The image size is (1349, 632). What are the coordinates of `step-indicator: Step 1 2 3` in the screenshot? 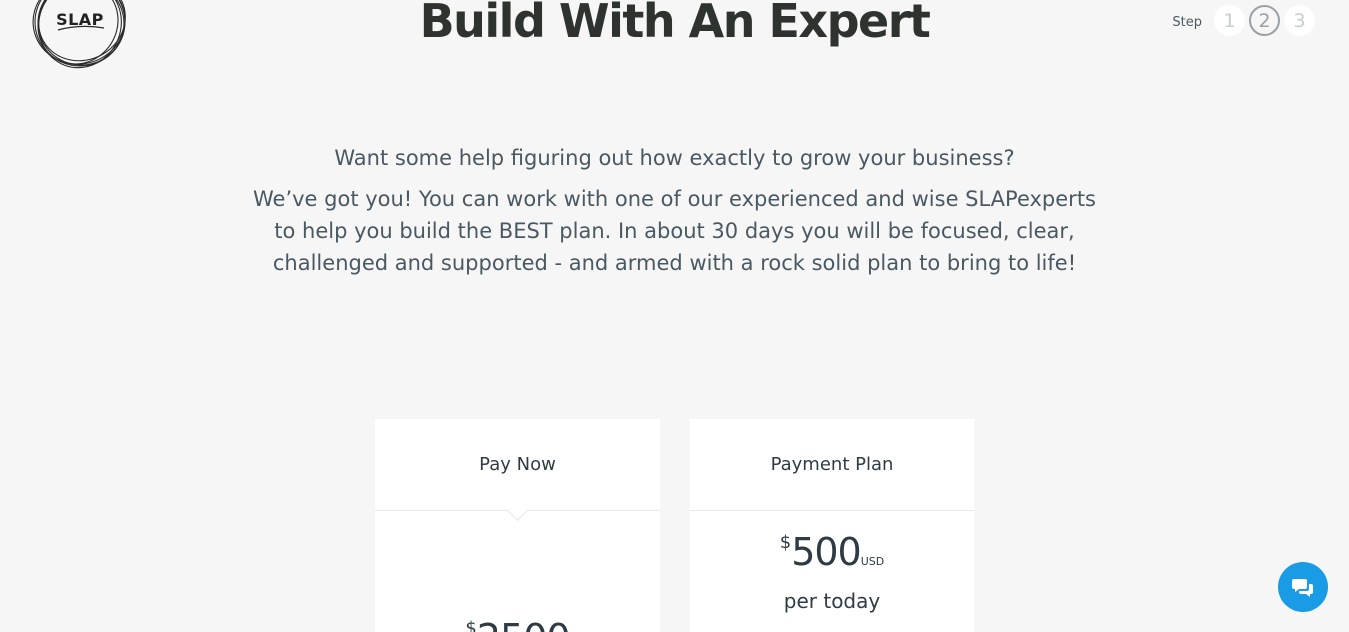 It's located at (1243, 20).